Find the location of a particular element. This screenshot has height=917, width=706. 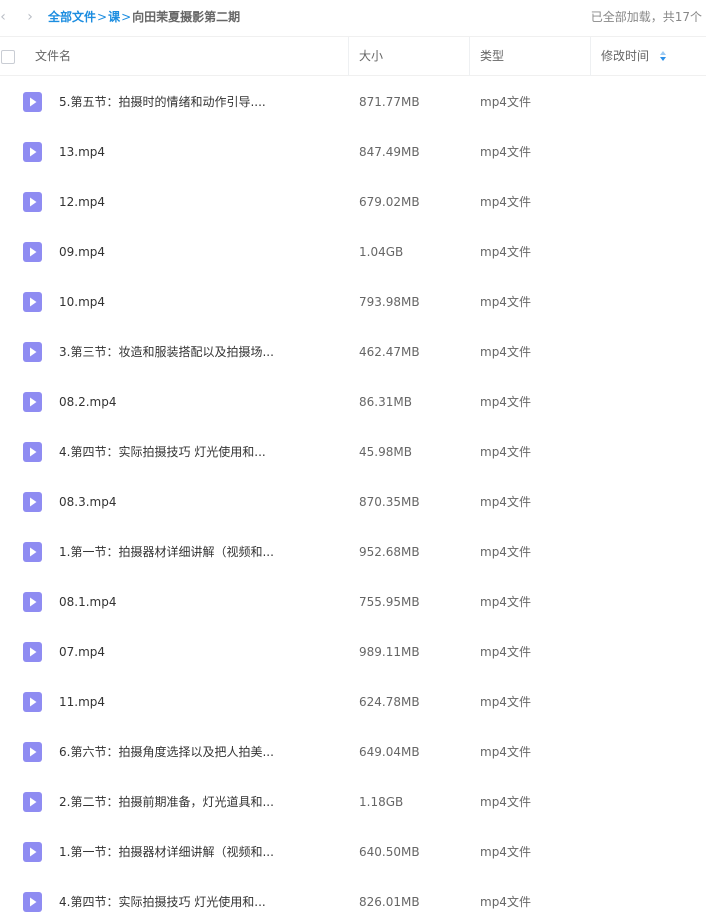

table-row: 3.第三节：妆造和服装搭配以及拍摄场... 462.47MB mp4文件 is located at coordinates (353, 352).